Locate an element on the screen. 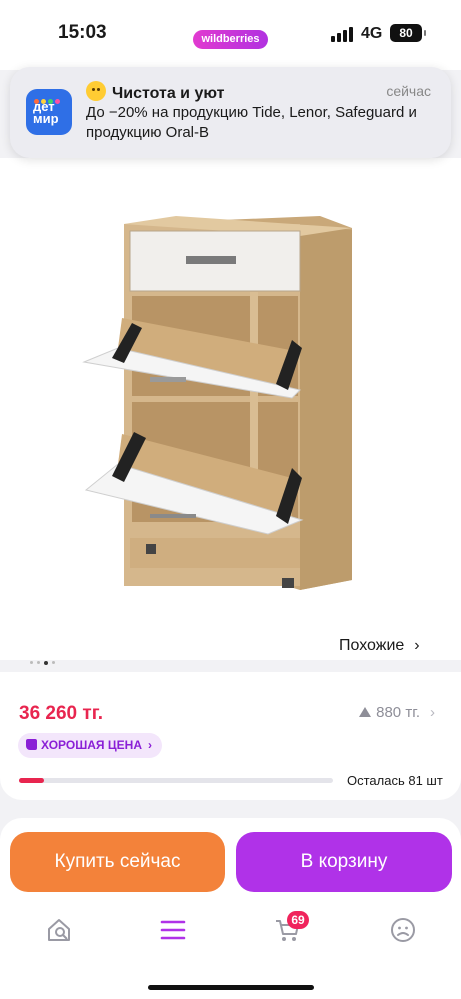  catalog-icon is located at coordinates (173, 930).